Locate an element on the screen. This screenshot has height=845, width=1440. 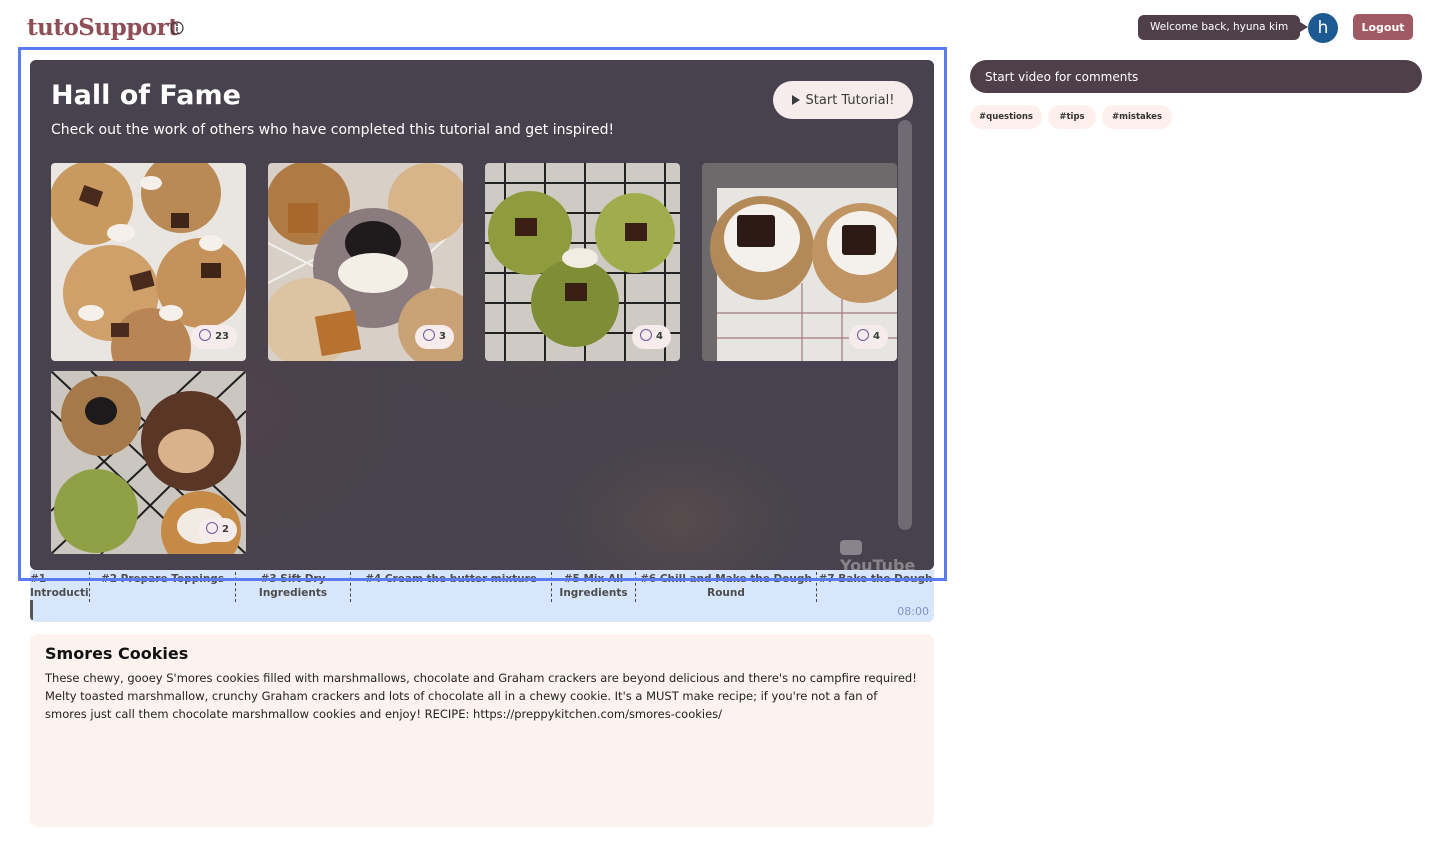
like-badge: 3 is located at coordinates (434, 337).